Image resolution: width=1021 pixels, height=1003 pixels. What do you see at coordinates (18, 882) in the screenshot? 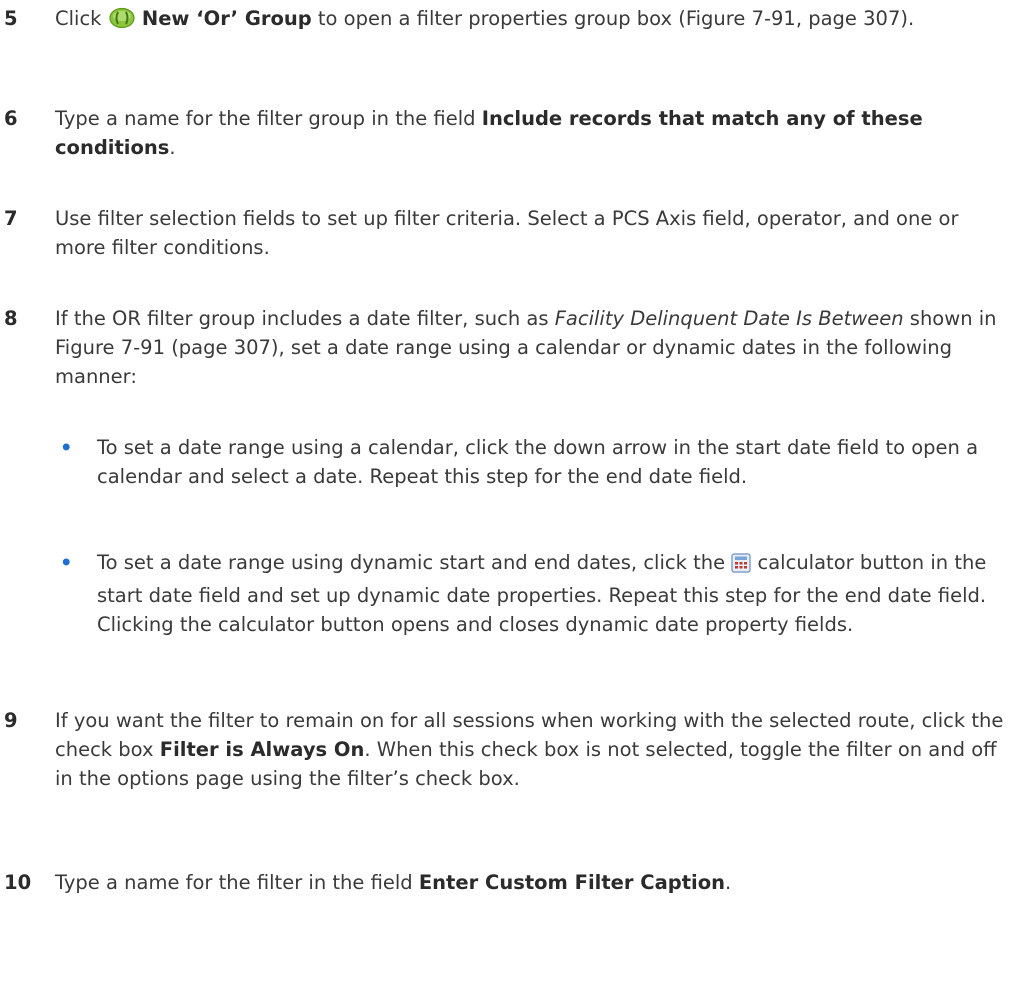
I see `step-number: 10` at bounding box center [18, 882].